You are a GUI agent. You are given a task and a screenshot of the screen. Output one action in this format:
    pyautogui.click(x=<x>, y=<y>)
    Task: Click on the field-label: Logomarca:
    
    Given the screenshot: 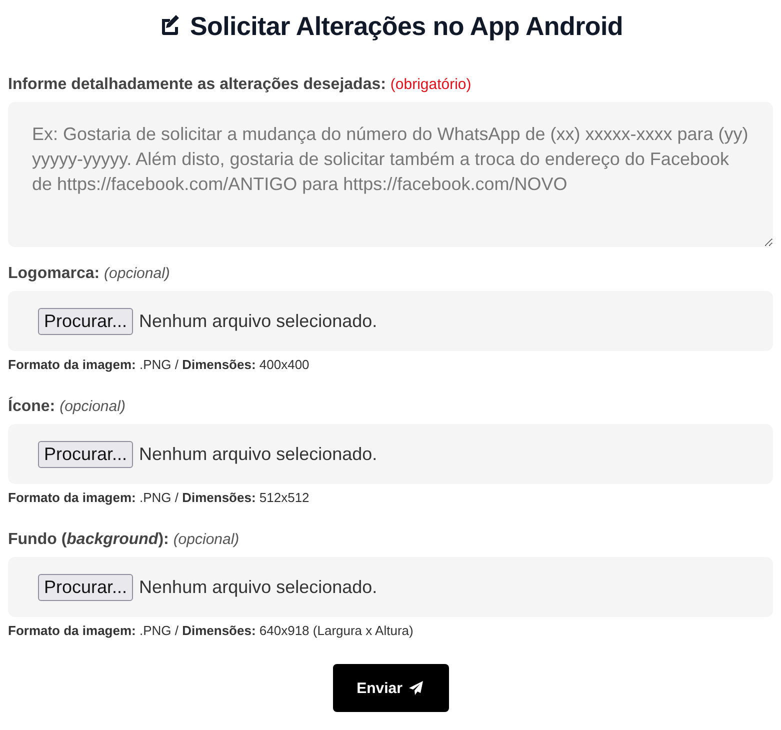 What is the action you would take?
    pyautogui.click(x=54, y=273)
    